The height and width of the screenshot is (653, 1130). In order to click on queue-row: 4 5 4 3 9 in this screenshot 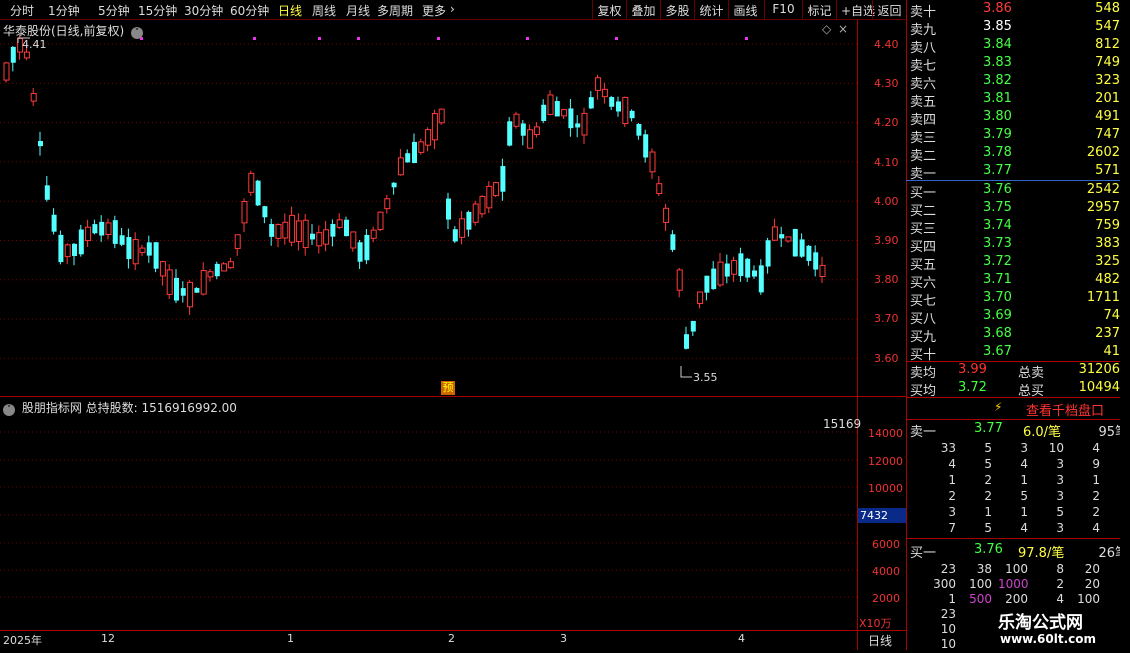, I will do `click(1015, 465)`.